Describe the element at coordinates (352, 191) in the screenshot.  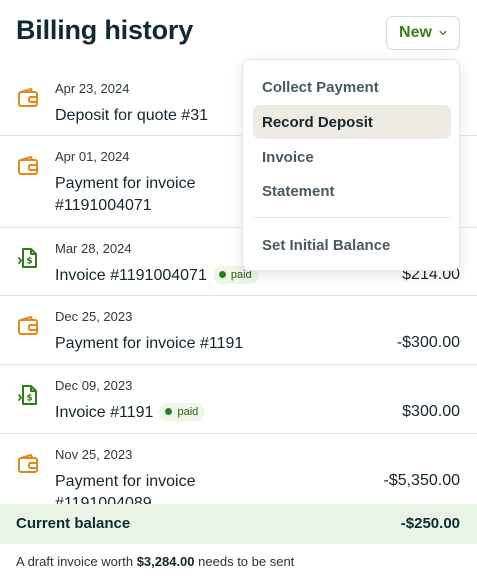
I see `menu-item-statement: Statement` at that location.